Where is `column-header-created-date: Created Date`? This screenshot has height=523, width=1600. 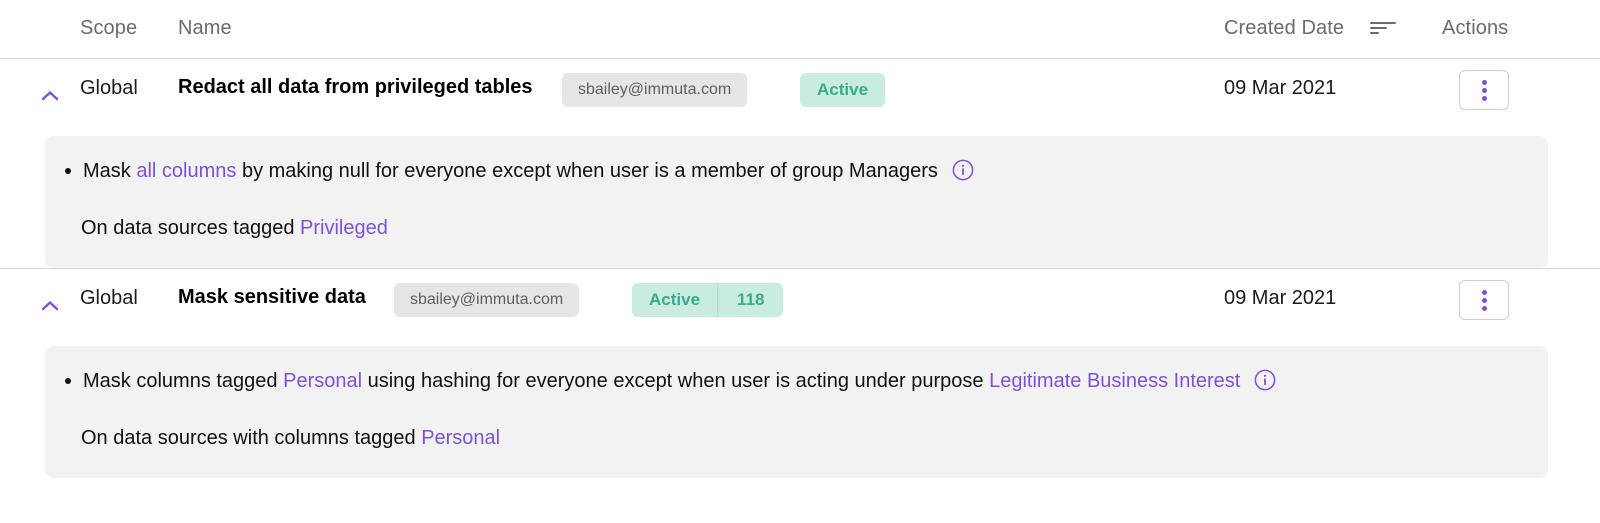
column-header-created-date: Created Date is located at coordinates (1284, 28).